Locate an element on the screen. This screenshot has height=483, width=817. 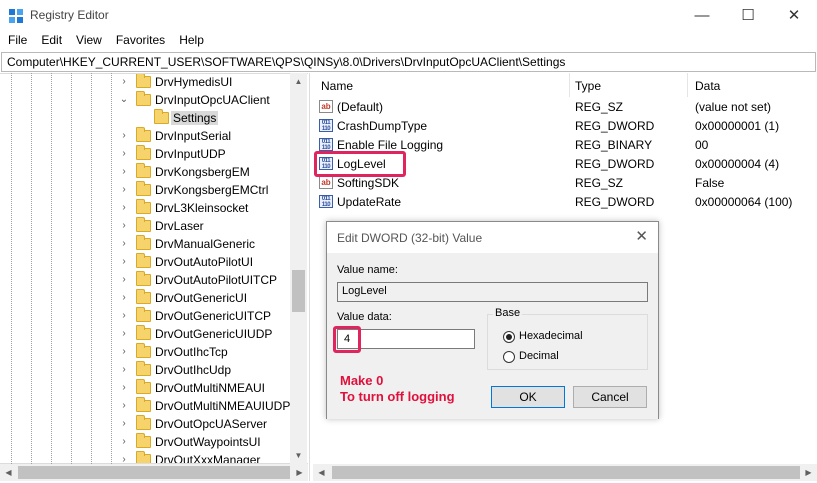
tree-item: › DrvOutMultiNMEAUI is located at coordinates (145, 388).